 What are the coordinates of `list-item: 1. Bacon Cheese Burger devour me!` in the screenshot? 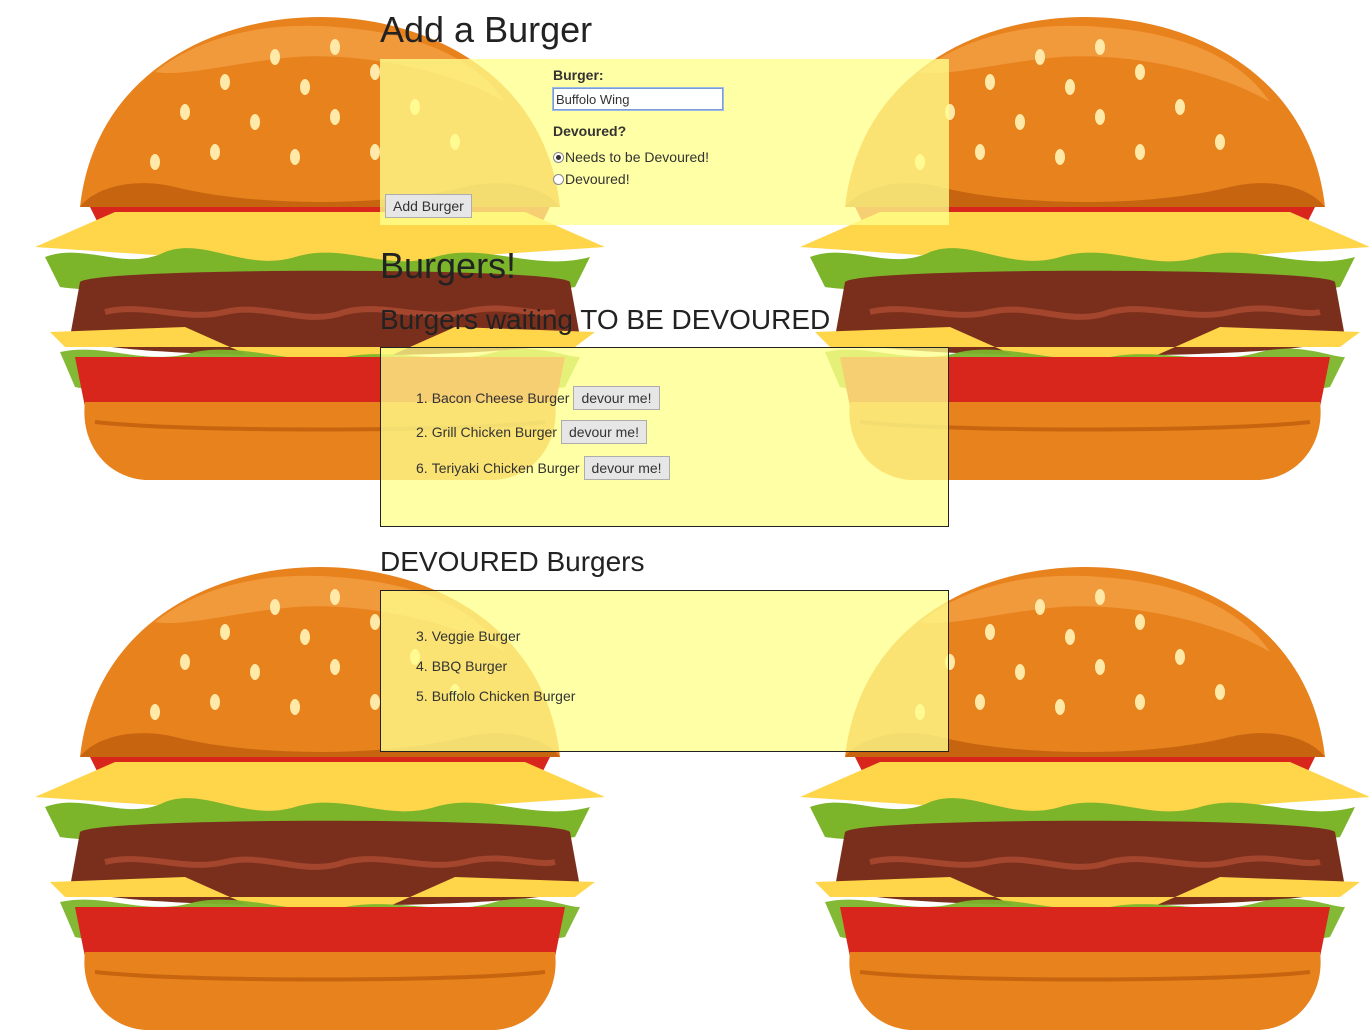 It's located at (538, 398).